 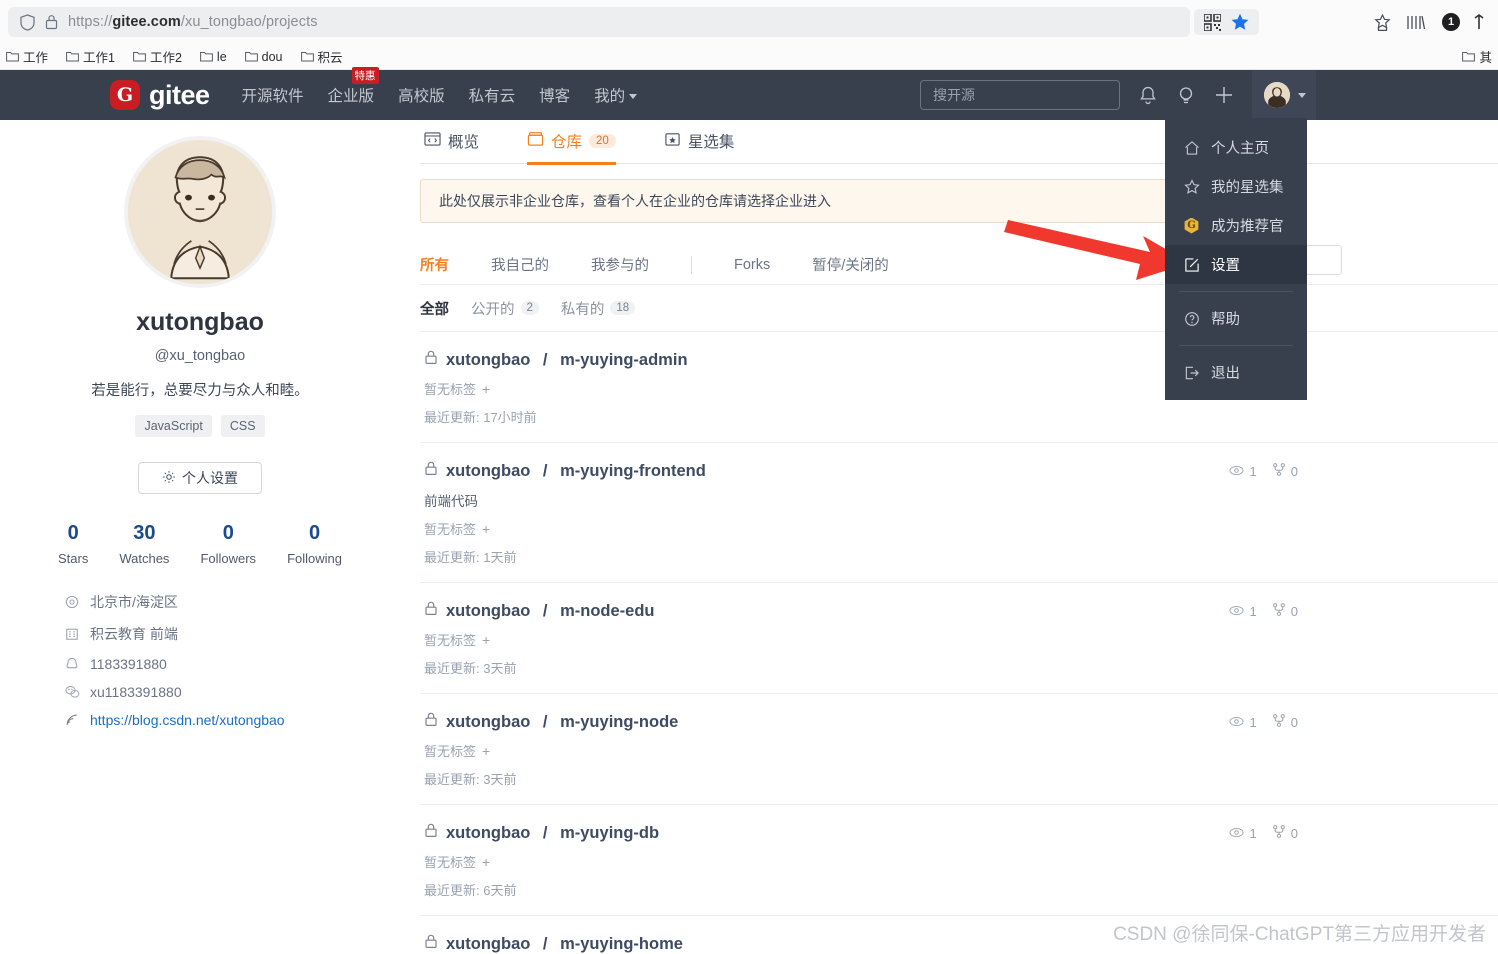 I want to click on shield-icon, so click(x=27, y=22).